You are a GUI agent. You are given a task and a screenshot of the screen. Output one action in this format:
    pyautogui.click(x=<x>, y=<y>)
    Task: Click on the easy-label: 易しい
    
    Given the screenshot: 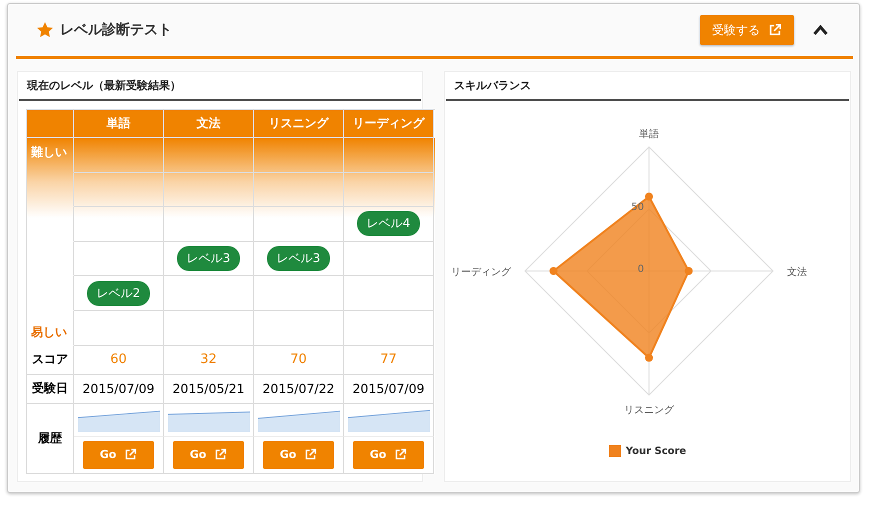 What is the action you would take?
    pyautogui.click(x=49, y=332)
    